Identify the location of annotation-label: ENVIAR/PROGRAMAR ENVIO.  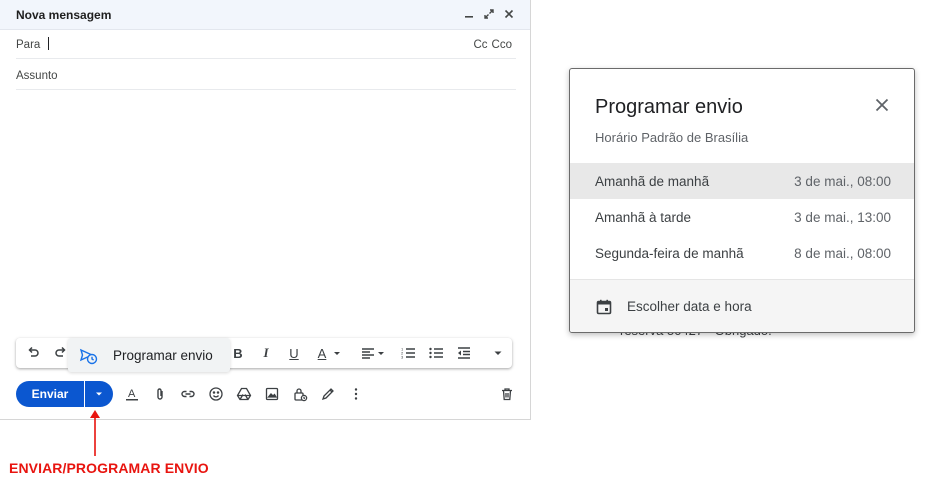
(109, 468).